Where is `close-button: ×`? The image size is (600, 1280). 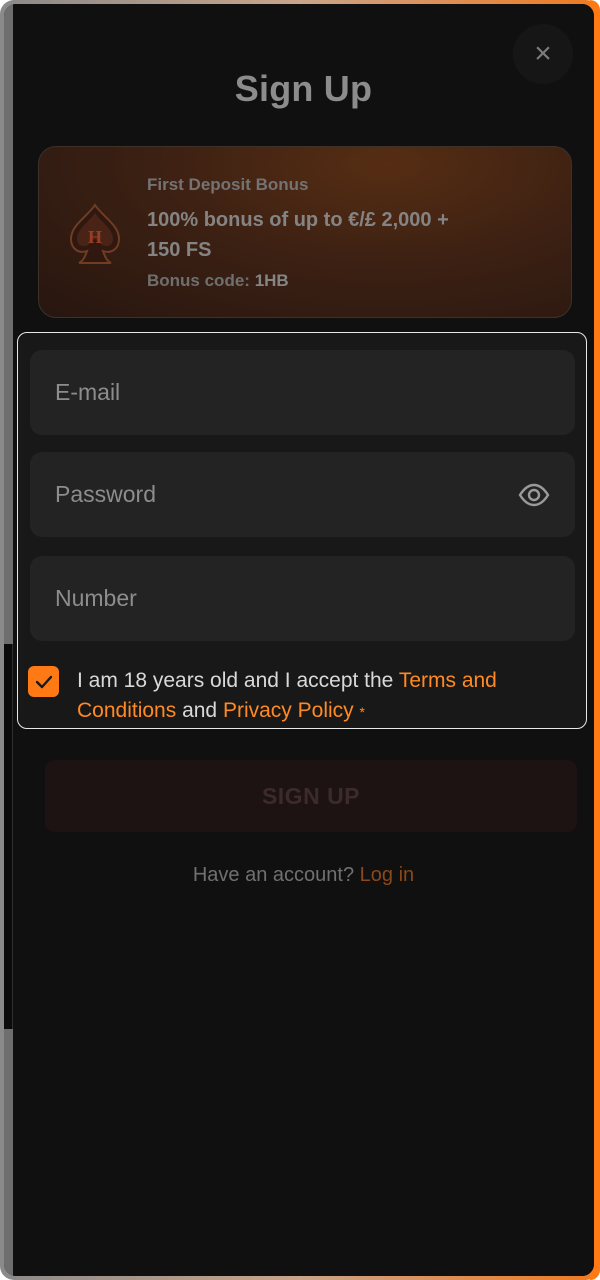
close-button: × is located at coordinates (543, 54).